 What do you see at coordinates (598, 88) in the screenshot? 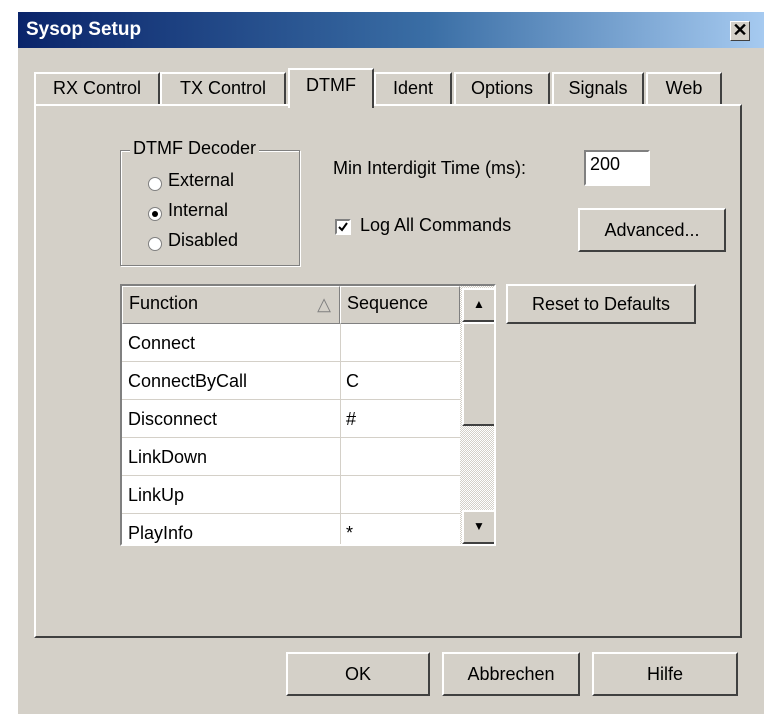
I see `tab-signals: Signals` at bounding box center [598, 88].